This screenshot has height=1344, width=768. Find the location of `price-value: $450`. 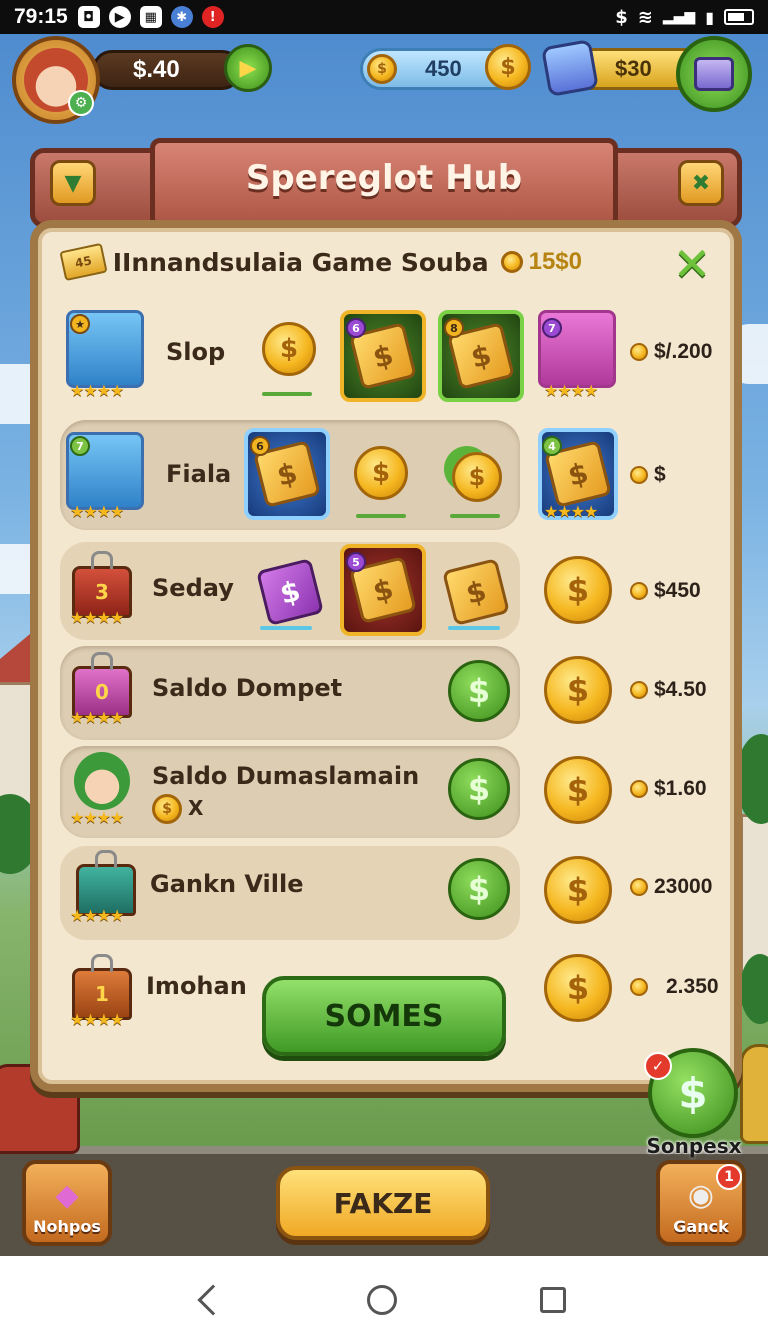

price-value: $450 is located at coordinates (677, 590).